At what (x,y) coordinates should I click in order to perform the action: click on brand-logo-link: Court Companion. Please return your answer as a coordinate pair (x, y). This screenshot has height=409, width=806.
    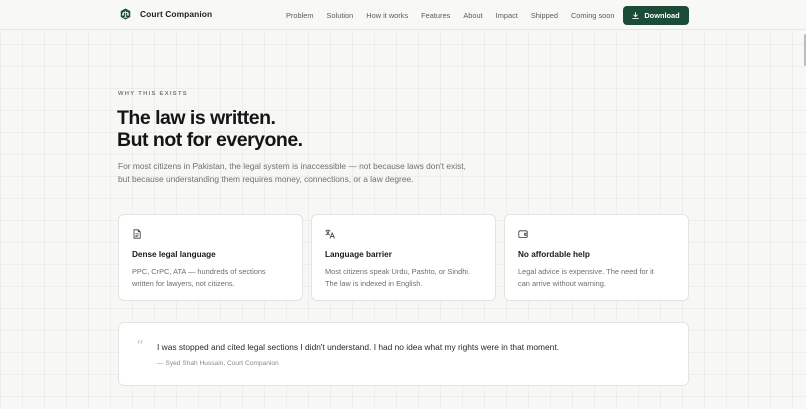
    Looking at the image, I should click on (166, 14).